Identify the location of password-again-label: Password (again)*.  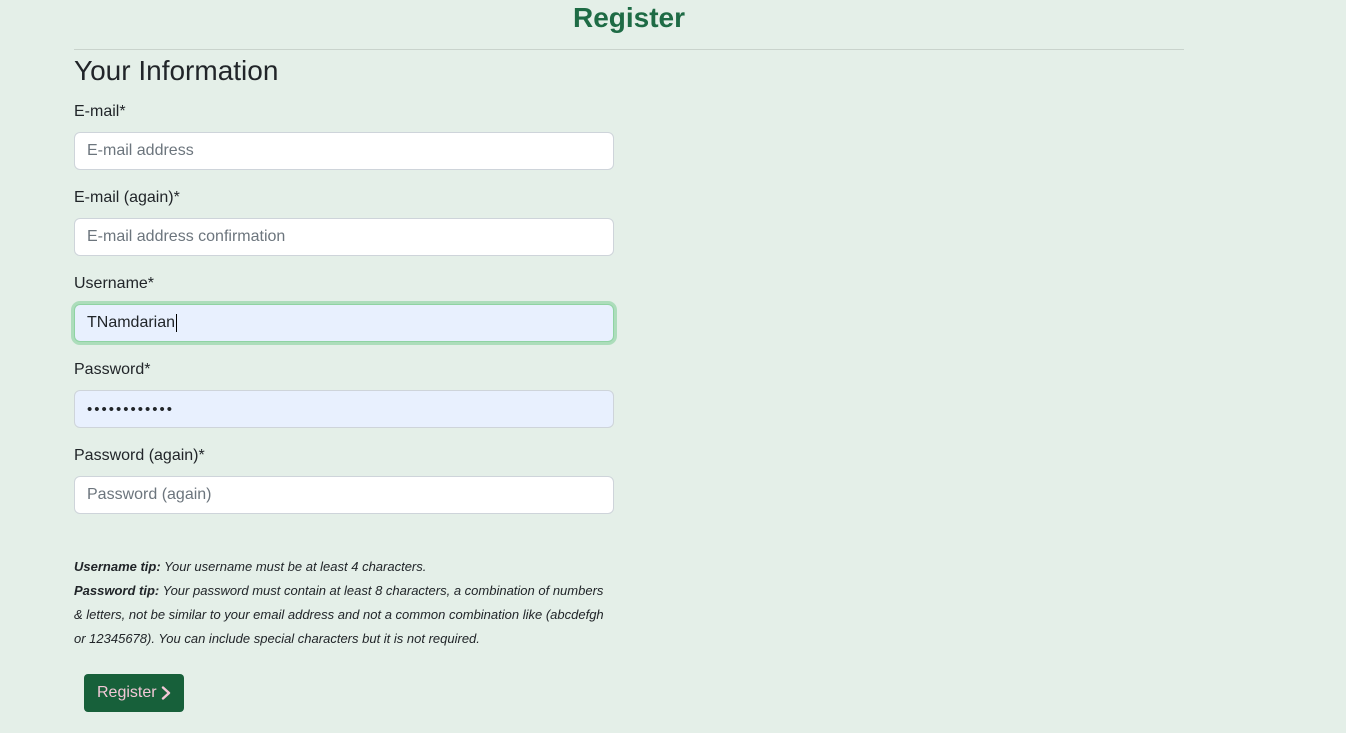
(139, 455).